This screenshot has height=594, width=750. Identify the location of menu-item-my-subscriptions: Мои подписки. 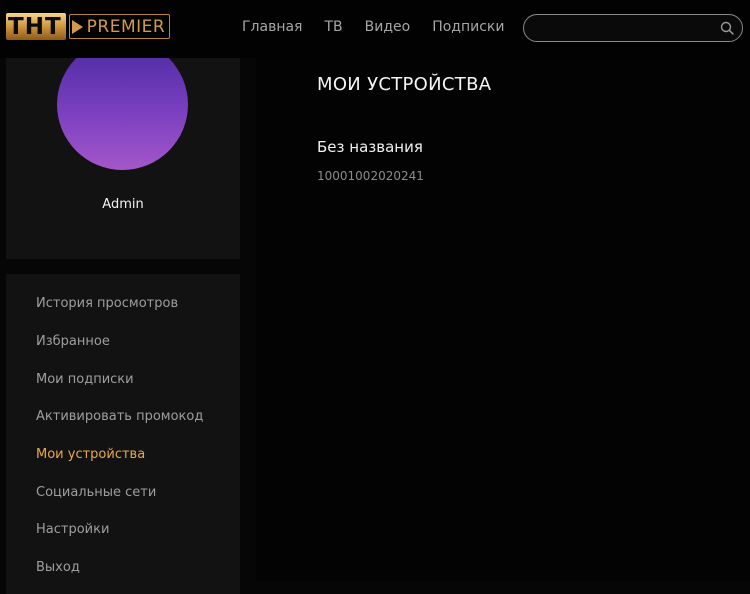
(85, 379).